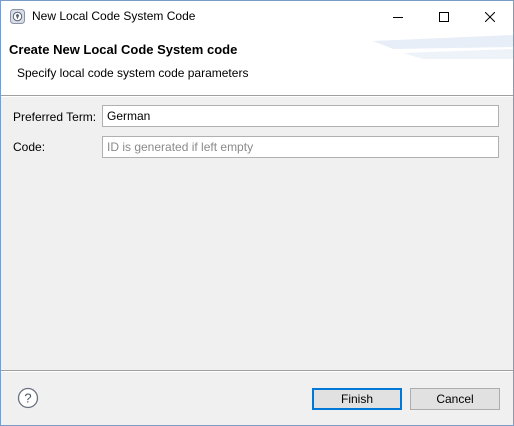 This screenshot has height=426, width=514. Describe the element at coordinates (123, 49) in the screenshot. I see `wizard-title: Create New Local Code System code` at that location.